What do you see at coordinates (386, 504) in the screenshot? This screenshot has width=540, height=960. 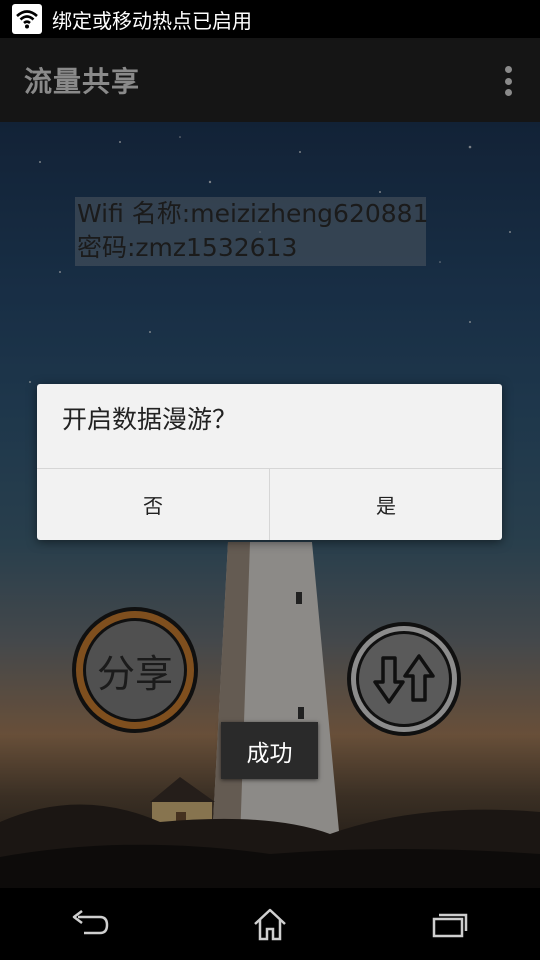 I see `dialog-yes-button: 是` at bounding box center [386, 504].